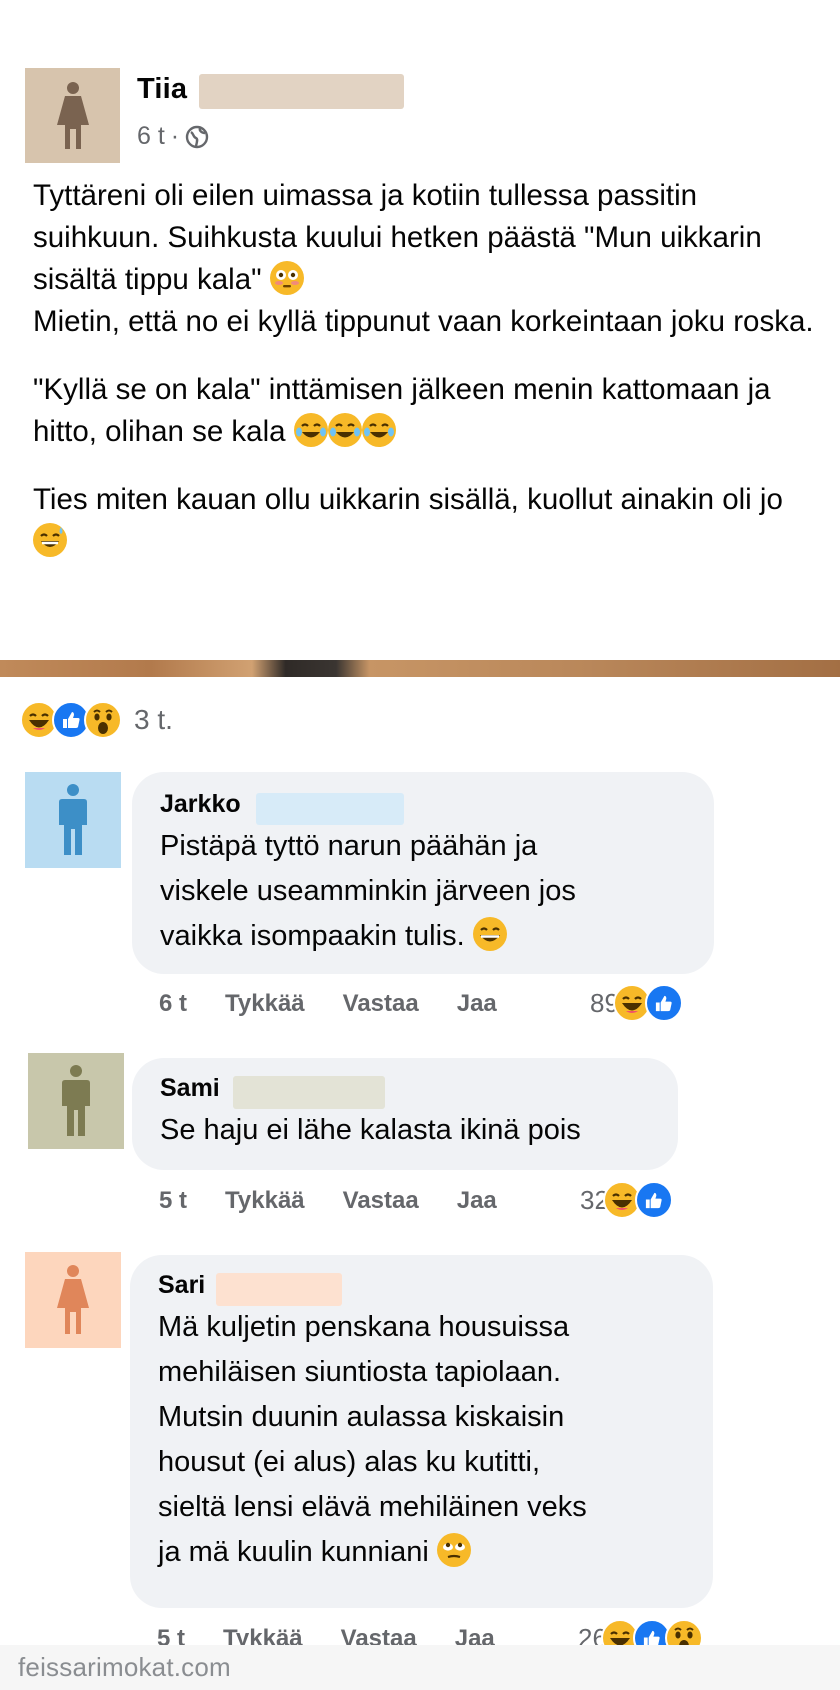  I want to click on reaction-summary: 3 t., so click(96, 720).